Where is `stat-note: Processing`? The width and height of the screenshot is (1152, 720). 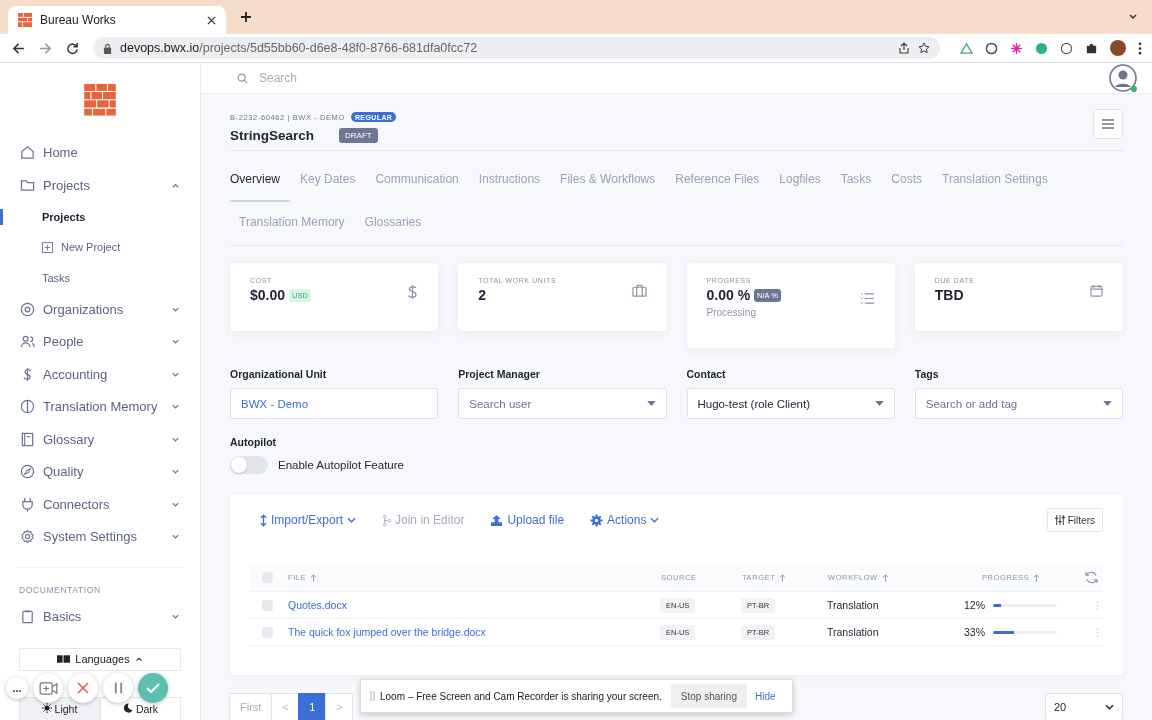 stat-note: Processing is located at coordinates (731, 312).